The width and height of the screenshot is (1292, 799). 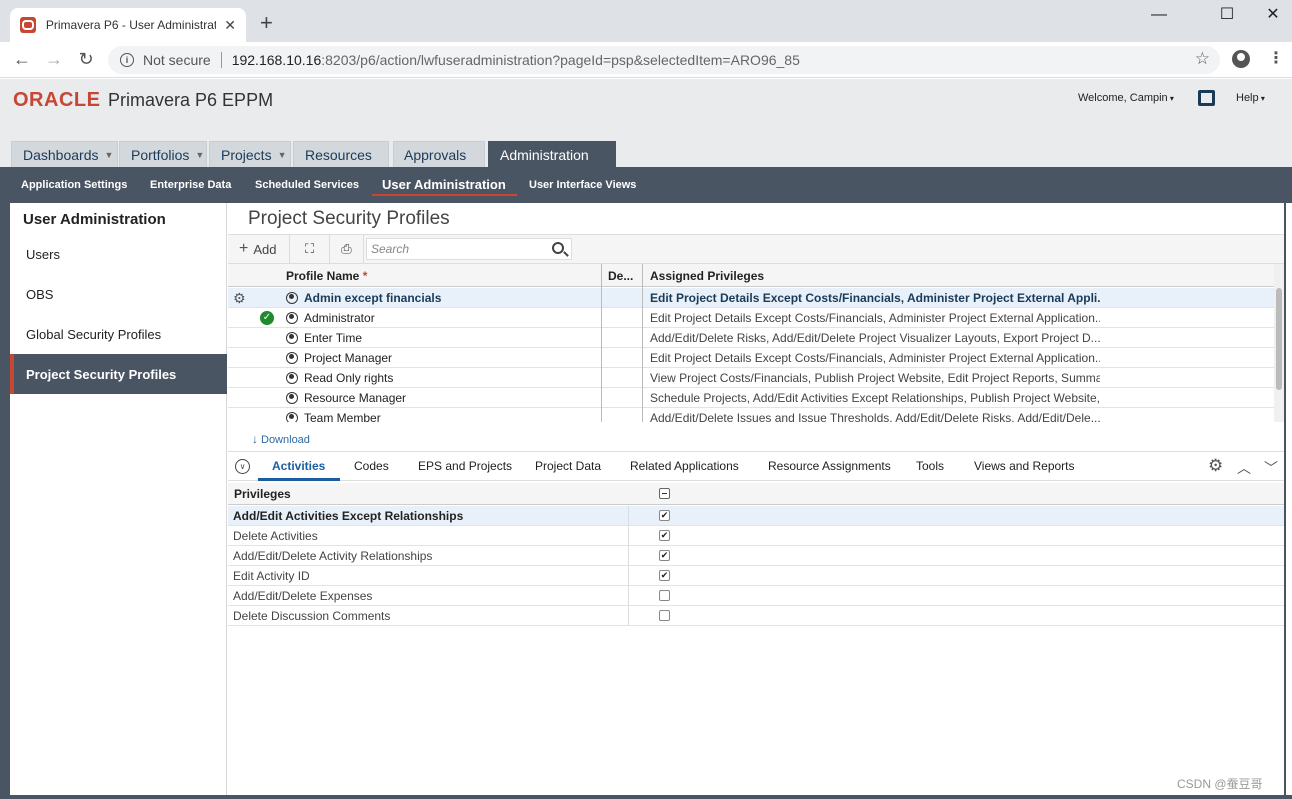 I want to click on download-link: ↓ Download, so click(x=281, y=439).